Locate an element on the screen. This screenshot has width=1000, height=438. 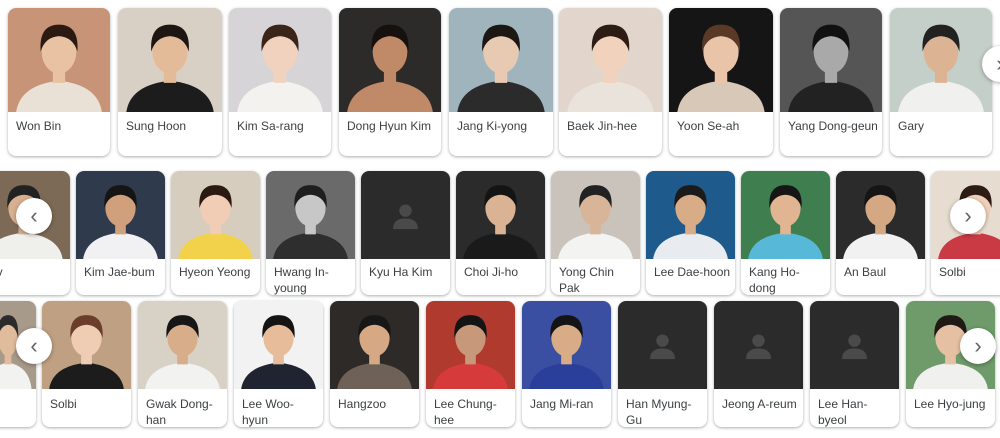
person-card: Jang Mi-ran is located at coordinates (566, 364).